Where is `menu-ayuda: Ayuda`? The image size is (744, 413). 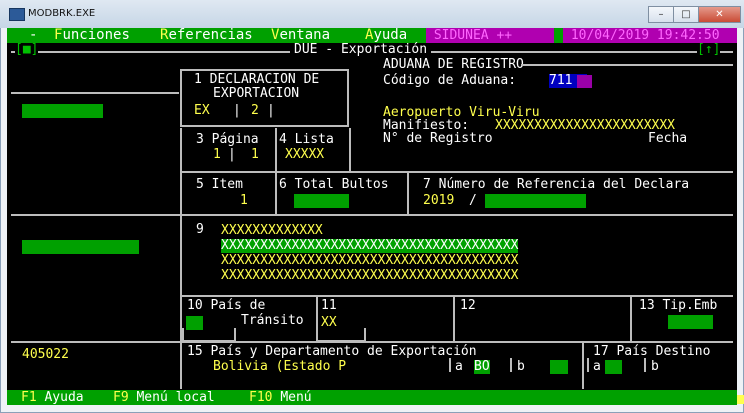 menu-ayuda: Ayuda is located at coordinates (386, 35).